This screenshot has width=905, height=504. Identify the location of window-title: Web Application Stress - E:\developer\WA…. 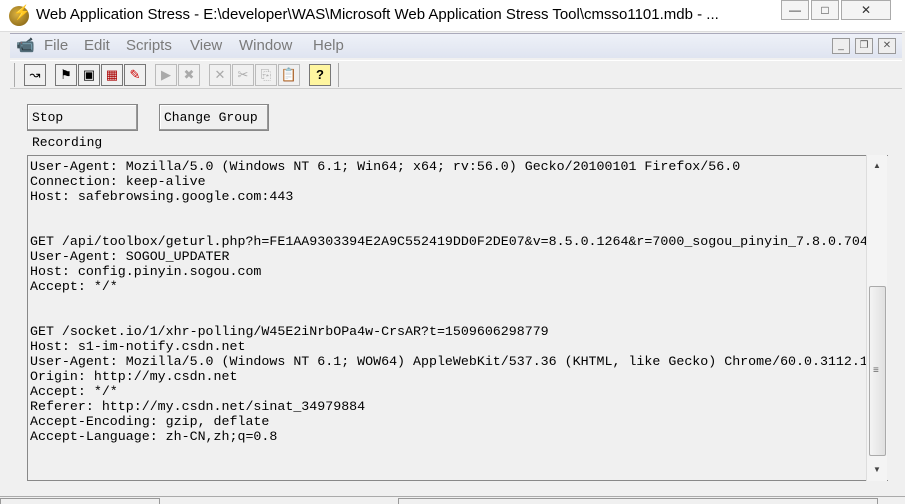
(377, 14).